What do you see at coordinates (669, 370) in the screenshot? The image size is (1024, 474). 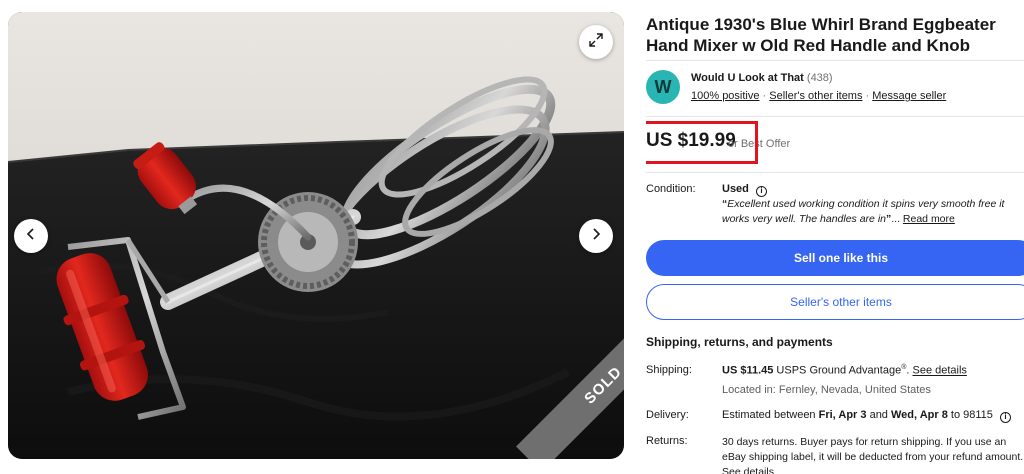 I see `shipping-label: Shipping:` at bounding box center [669, 370].